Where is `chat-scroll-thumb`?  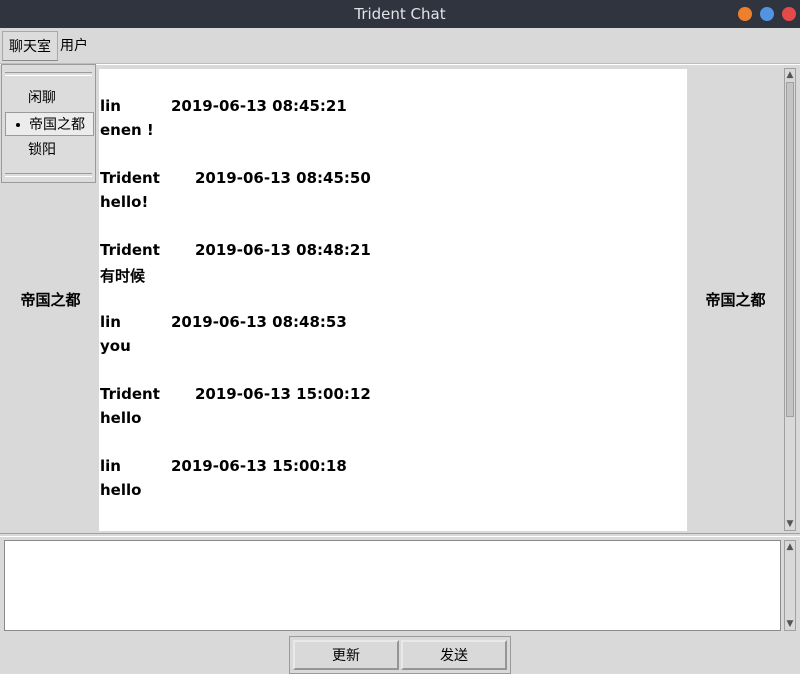 chat-scroll-thumb is located at coordinates (790, 249).